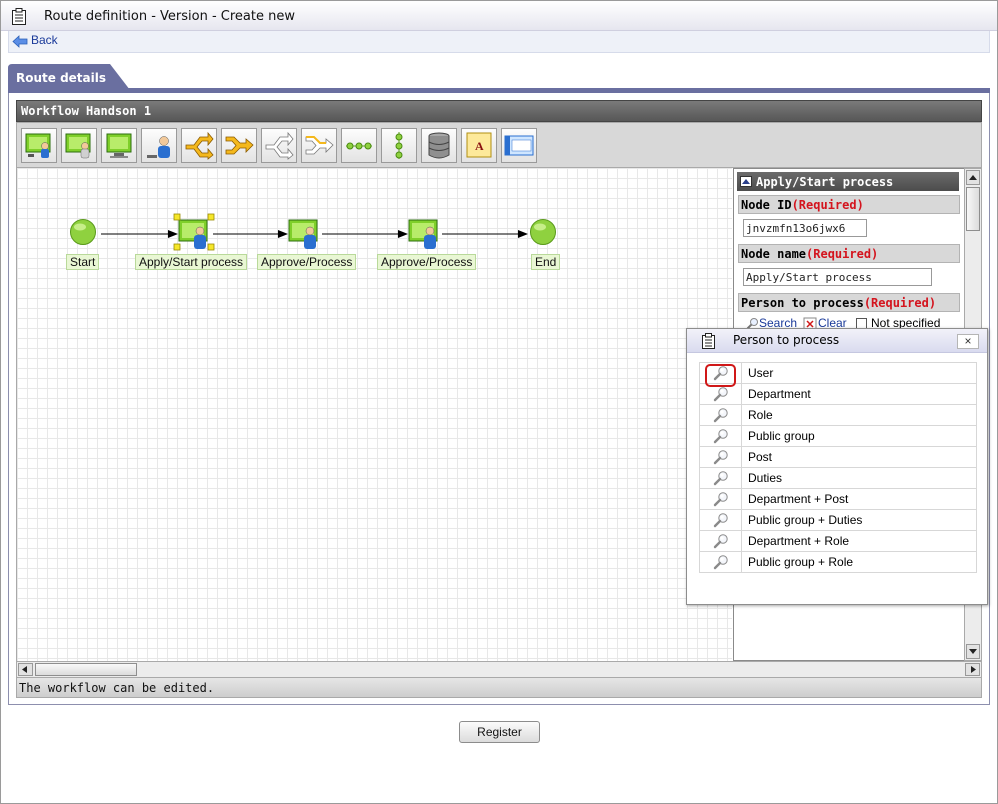 The width and height of the screenshot is (998, 804). I want to click on list-item: Role, so click(838, 415).